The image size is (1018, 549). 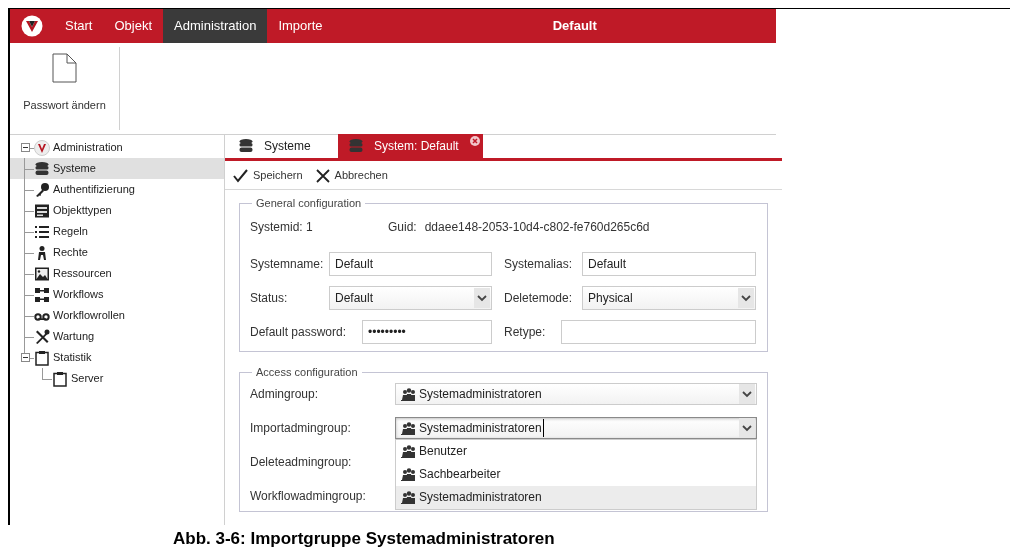 What do you see at coordinates (287, 264) in the screenshot?
I see `field-label: Systemname:` at bounding box center [287, 264].